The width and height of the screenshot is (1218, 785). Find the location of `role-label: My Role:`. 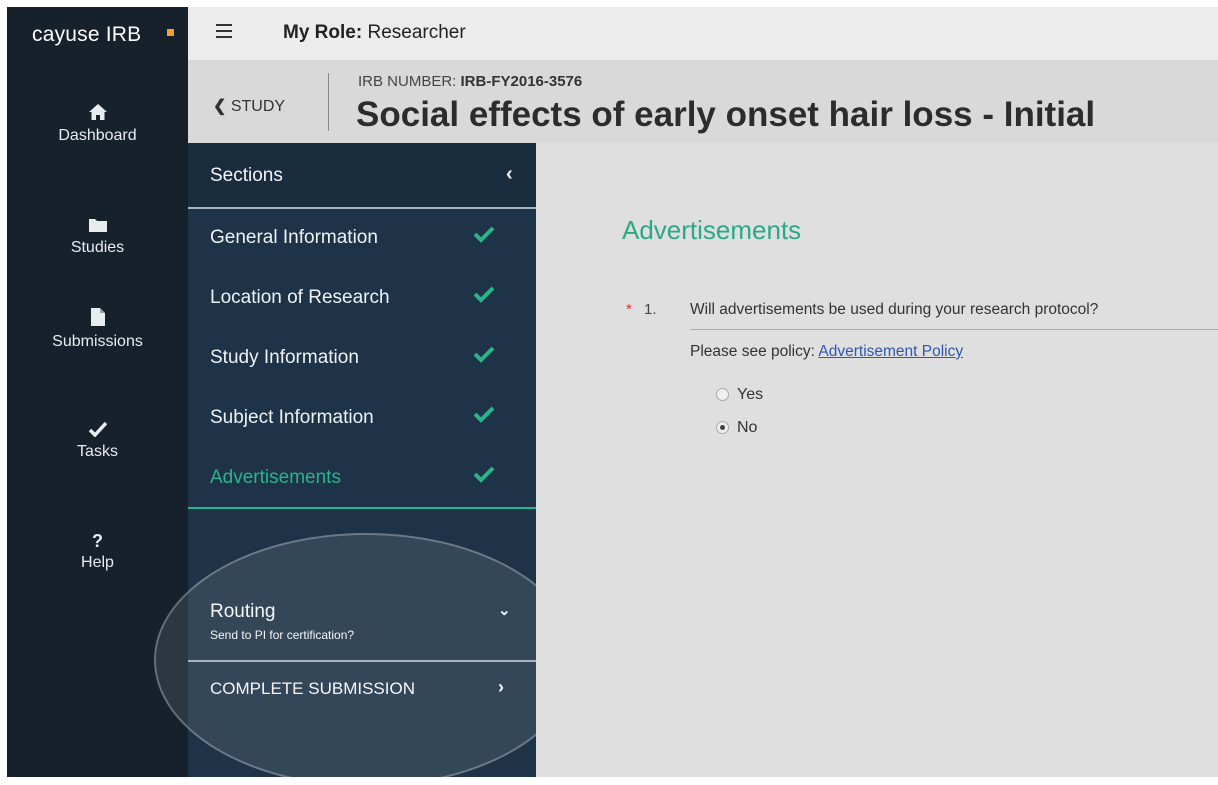

role-label: My Role: is located at coordinates (323, 32).